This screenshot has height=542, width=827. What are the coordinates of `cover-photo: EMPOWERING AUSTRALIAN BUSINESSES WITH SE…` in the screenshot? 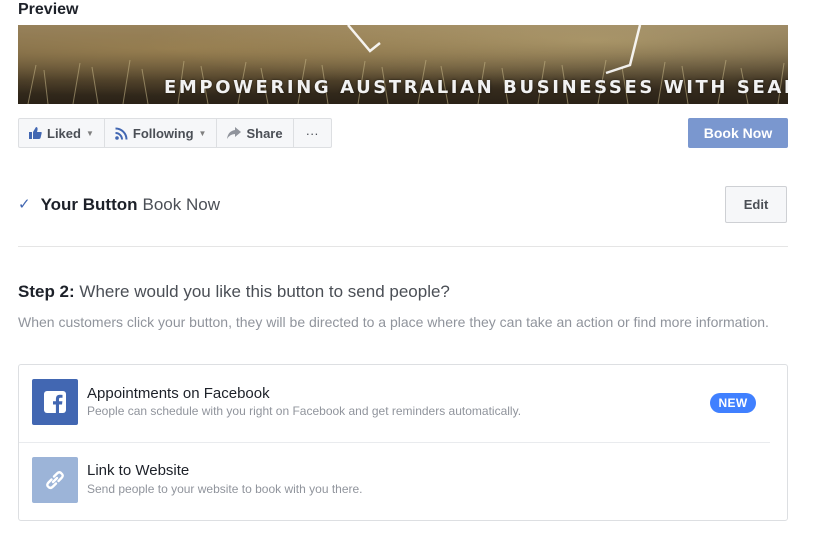 It's located at (403, 64).